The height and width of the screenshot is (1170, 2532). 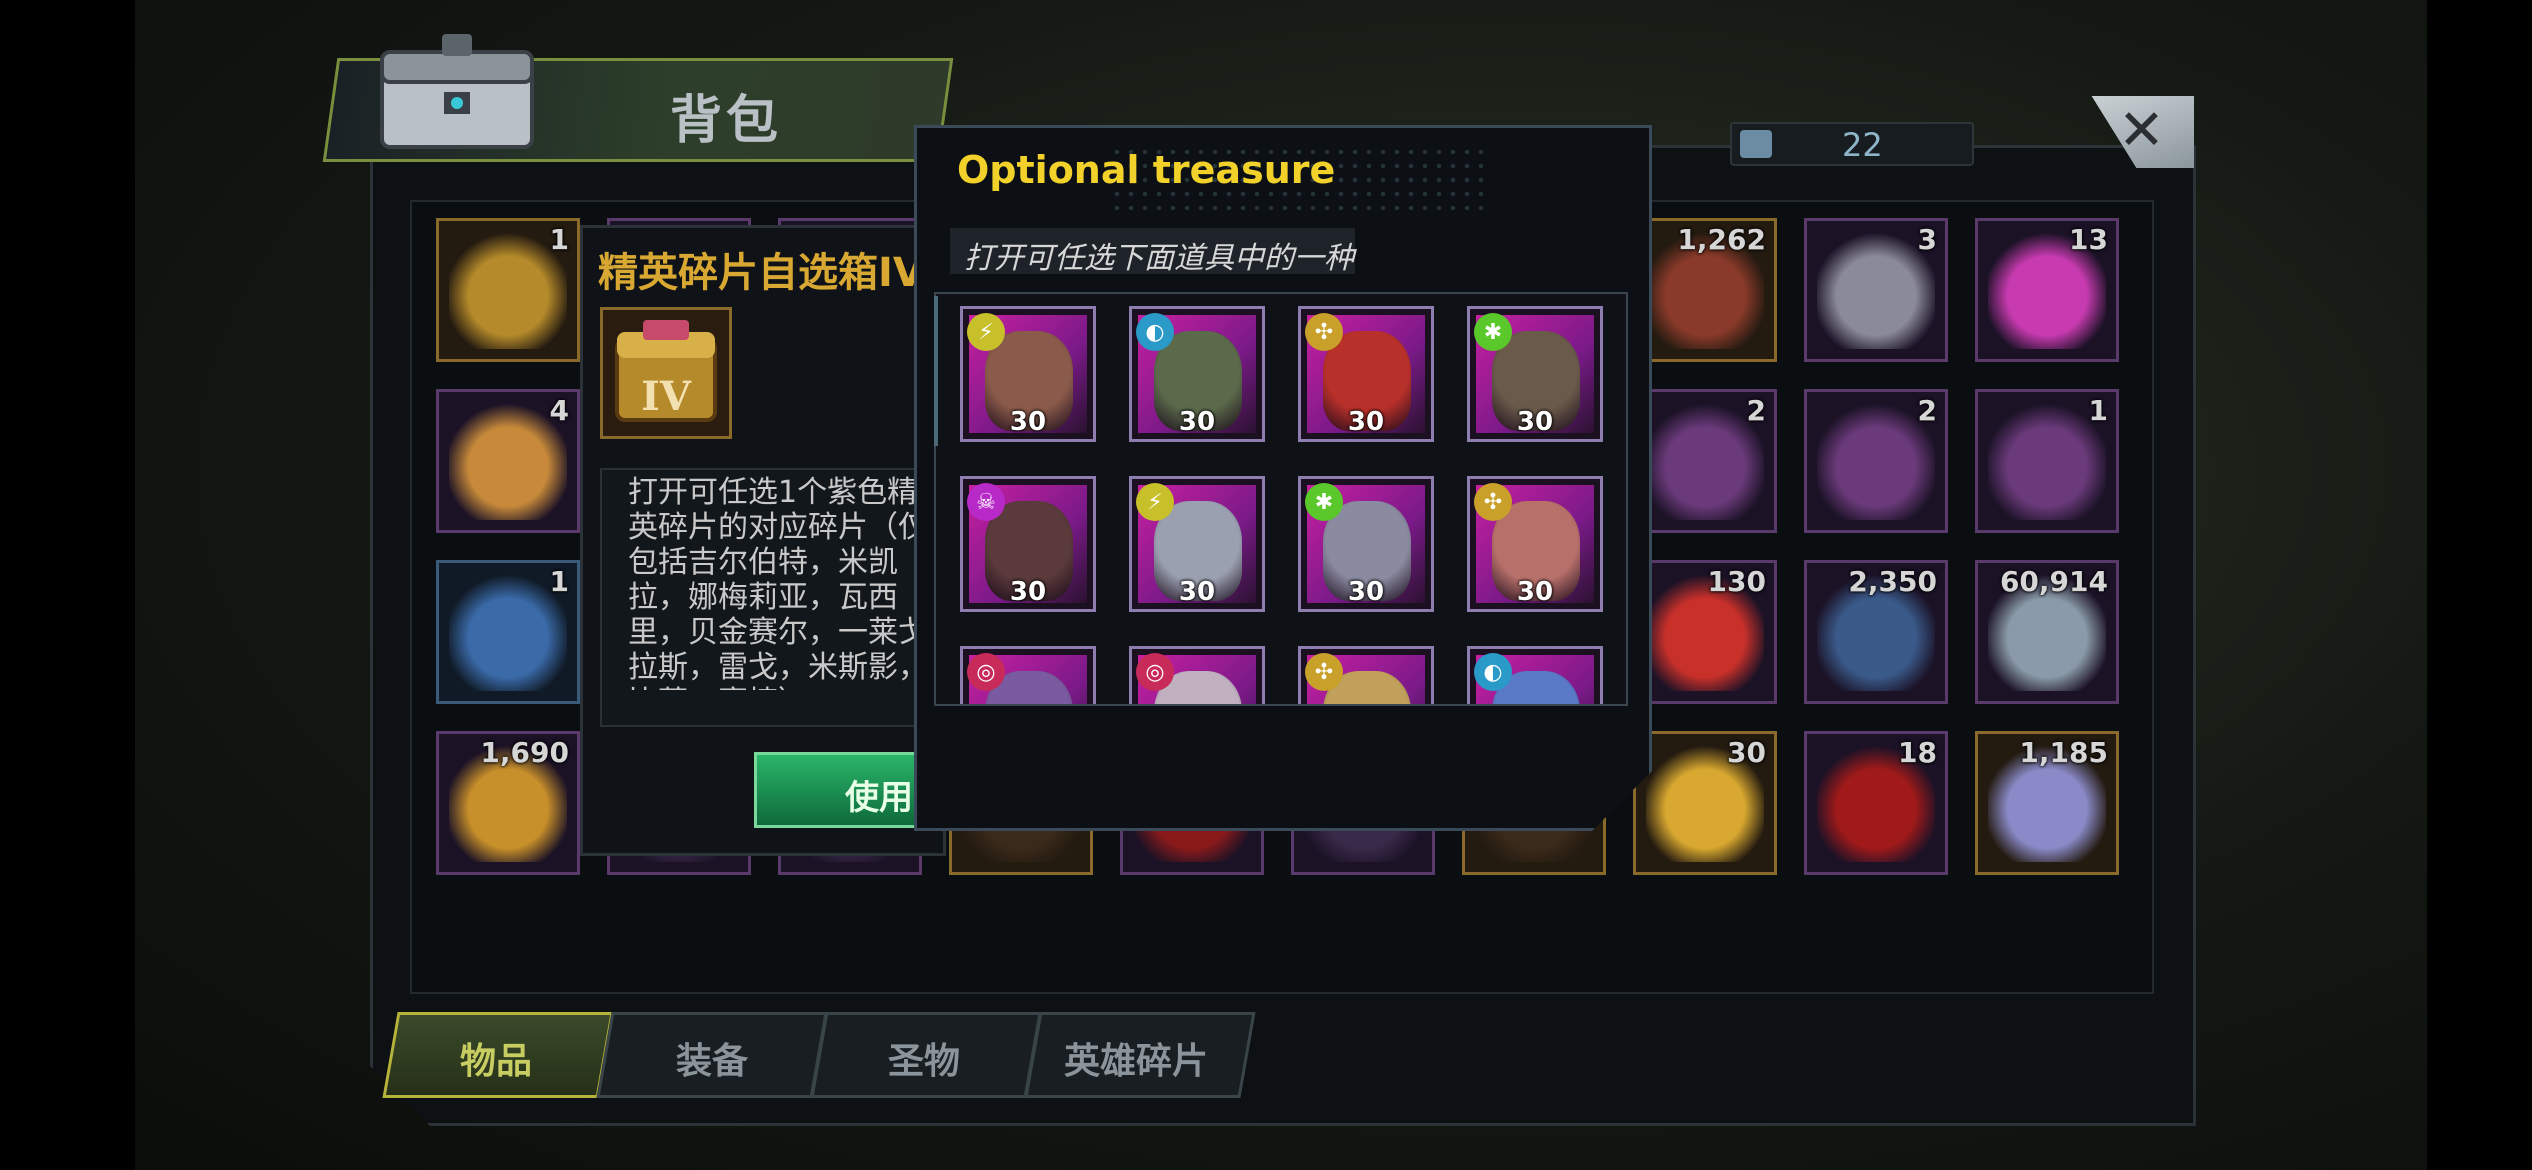 I want to click on inventory-slot: 60,914, so click(x=2047, y=632).